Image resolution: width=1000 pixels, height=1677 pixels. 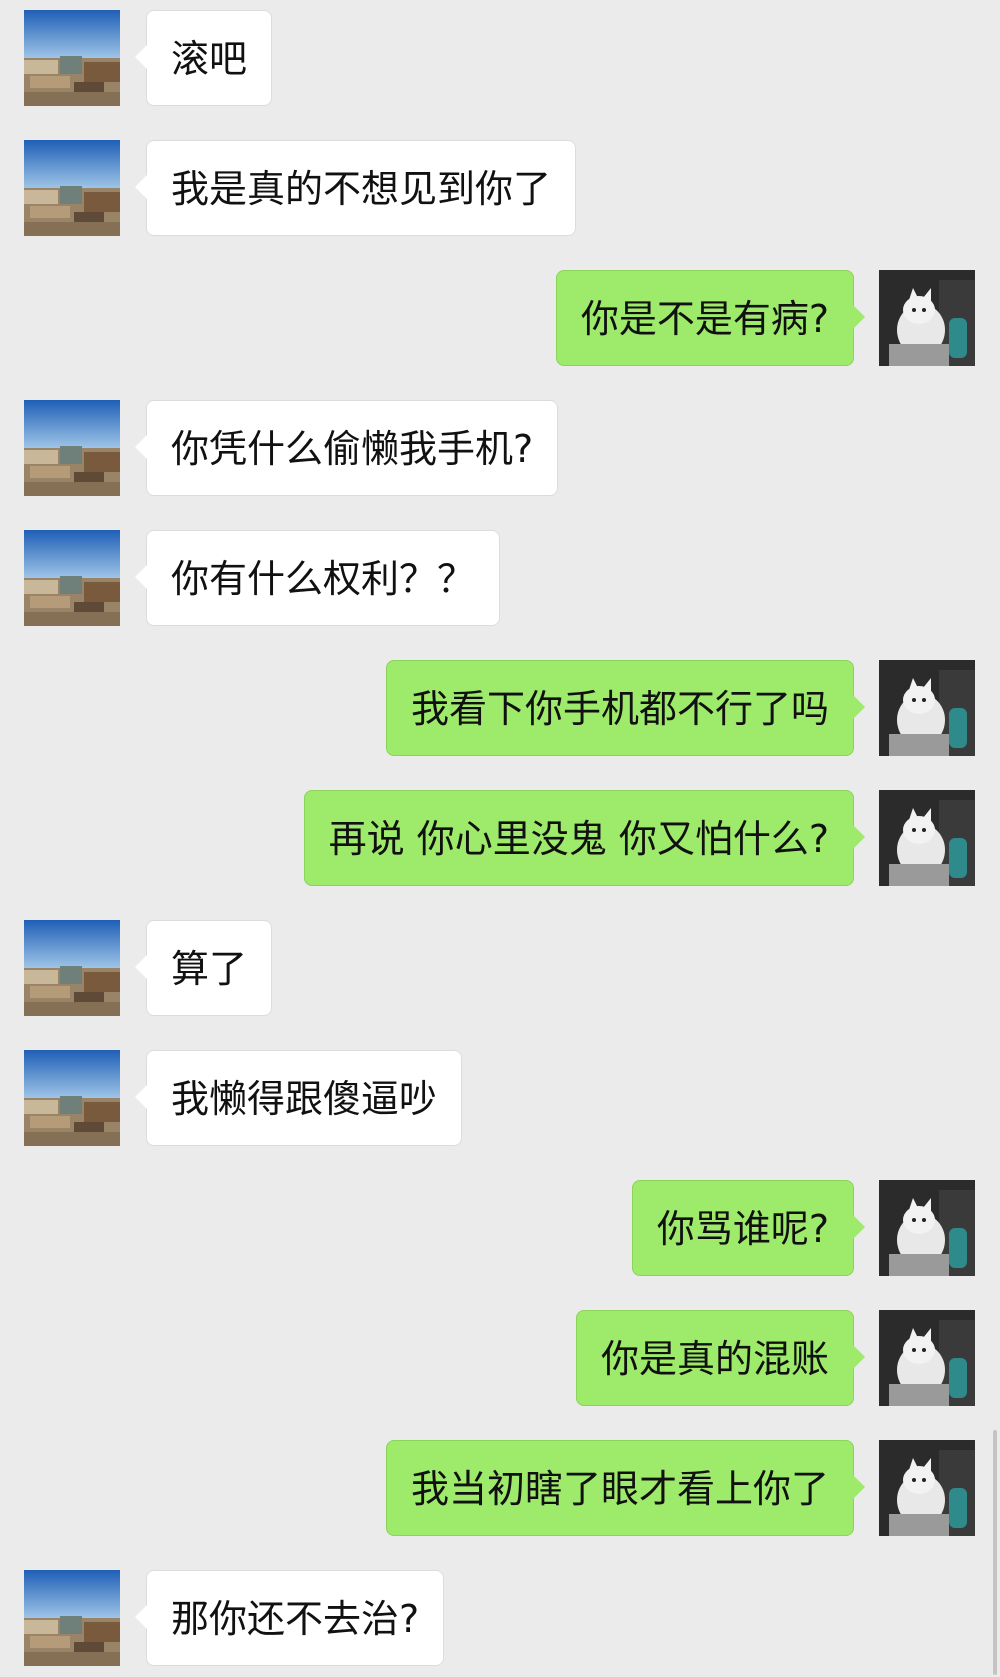 I want to click on outgoing-message-bubble: 你是真的混账, so click(x=720, y=1358).